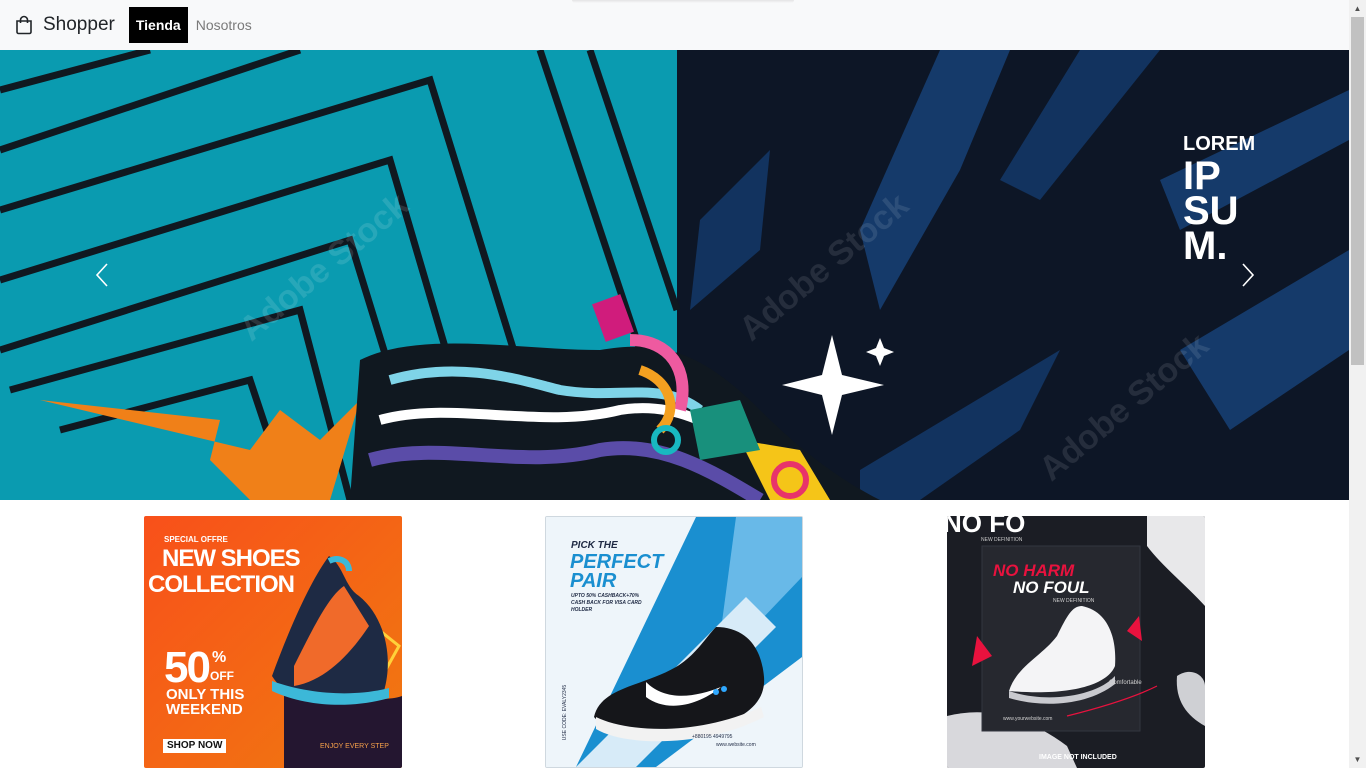 This screenshot has height=768, width=1366. I want to click on card-promo-line-2: WEEKEND, so click(204, 709).